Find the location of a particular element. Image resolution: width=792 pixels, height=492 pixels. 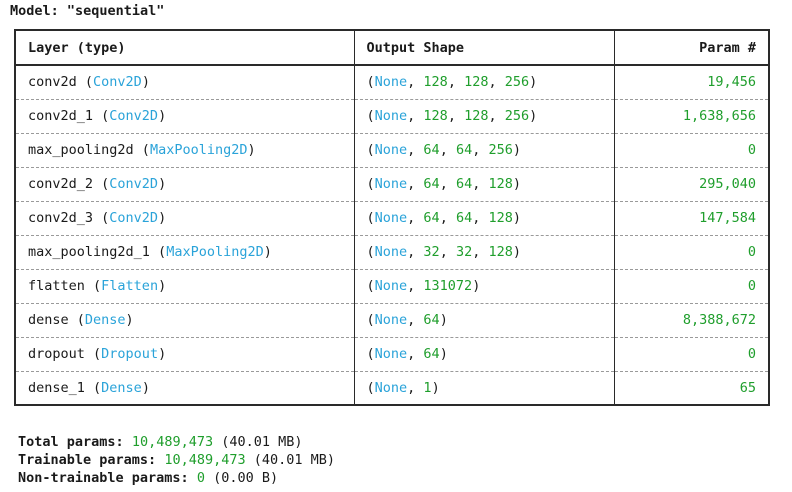

output-shape-cell: (None, 64, 64, 256) is located at coordinates (484, 150).